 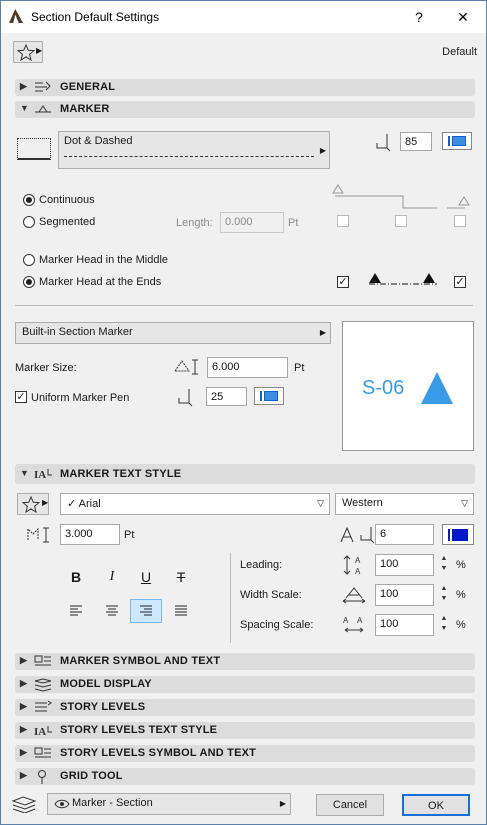 I want to click on head-ends-radio, so click(x=29, y=282).